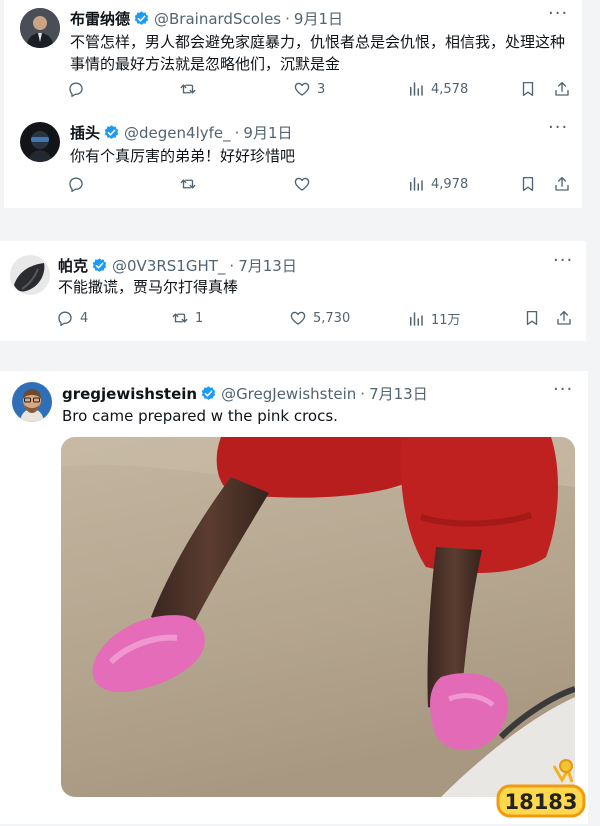 This screenshot has width=600, height=826. What do you see at coordinates (541, 789) in the screenshot?
I see `watermark-logo: 18183` at bounding box center [541, 789].